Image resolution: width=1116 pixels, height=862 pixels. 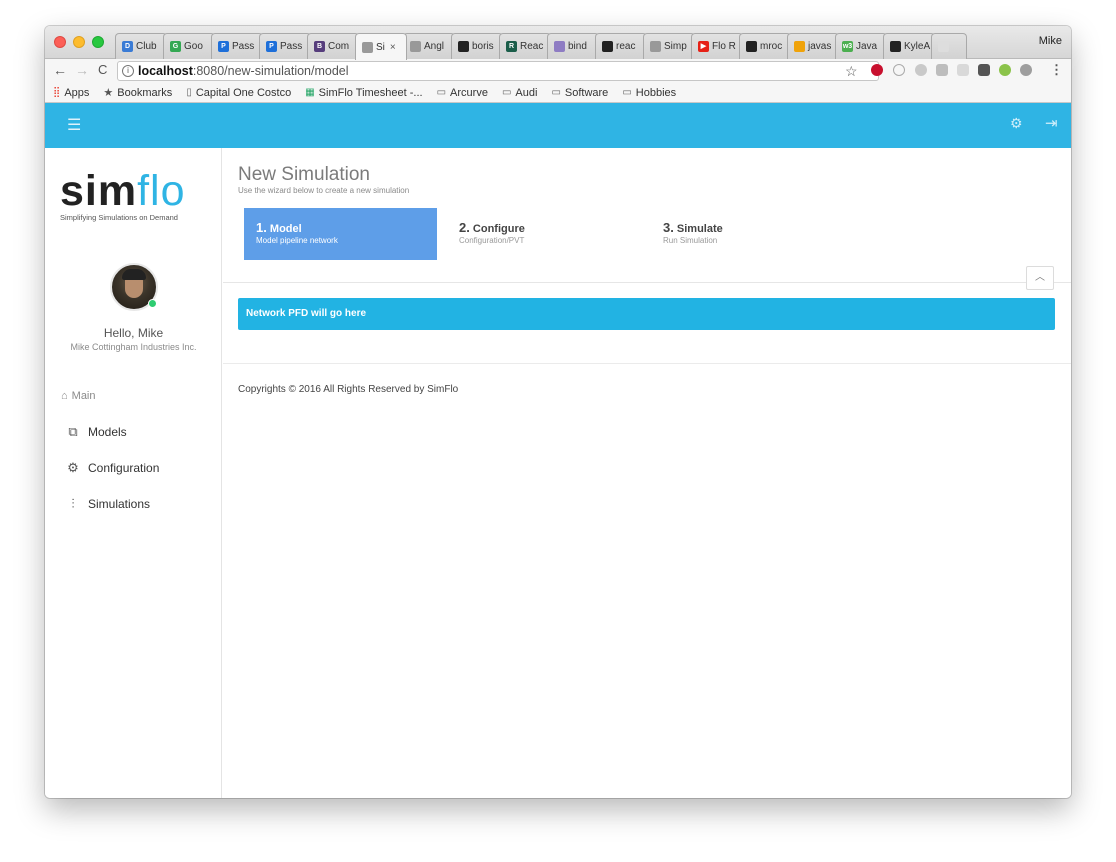 What do you see at coordinates (543, 234) in the screenshot?
I see `wizard-step-configure: 2. Configure Configuration/PVT` at bounding box center [543, 234].